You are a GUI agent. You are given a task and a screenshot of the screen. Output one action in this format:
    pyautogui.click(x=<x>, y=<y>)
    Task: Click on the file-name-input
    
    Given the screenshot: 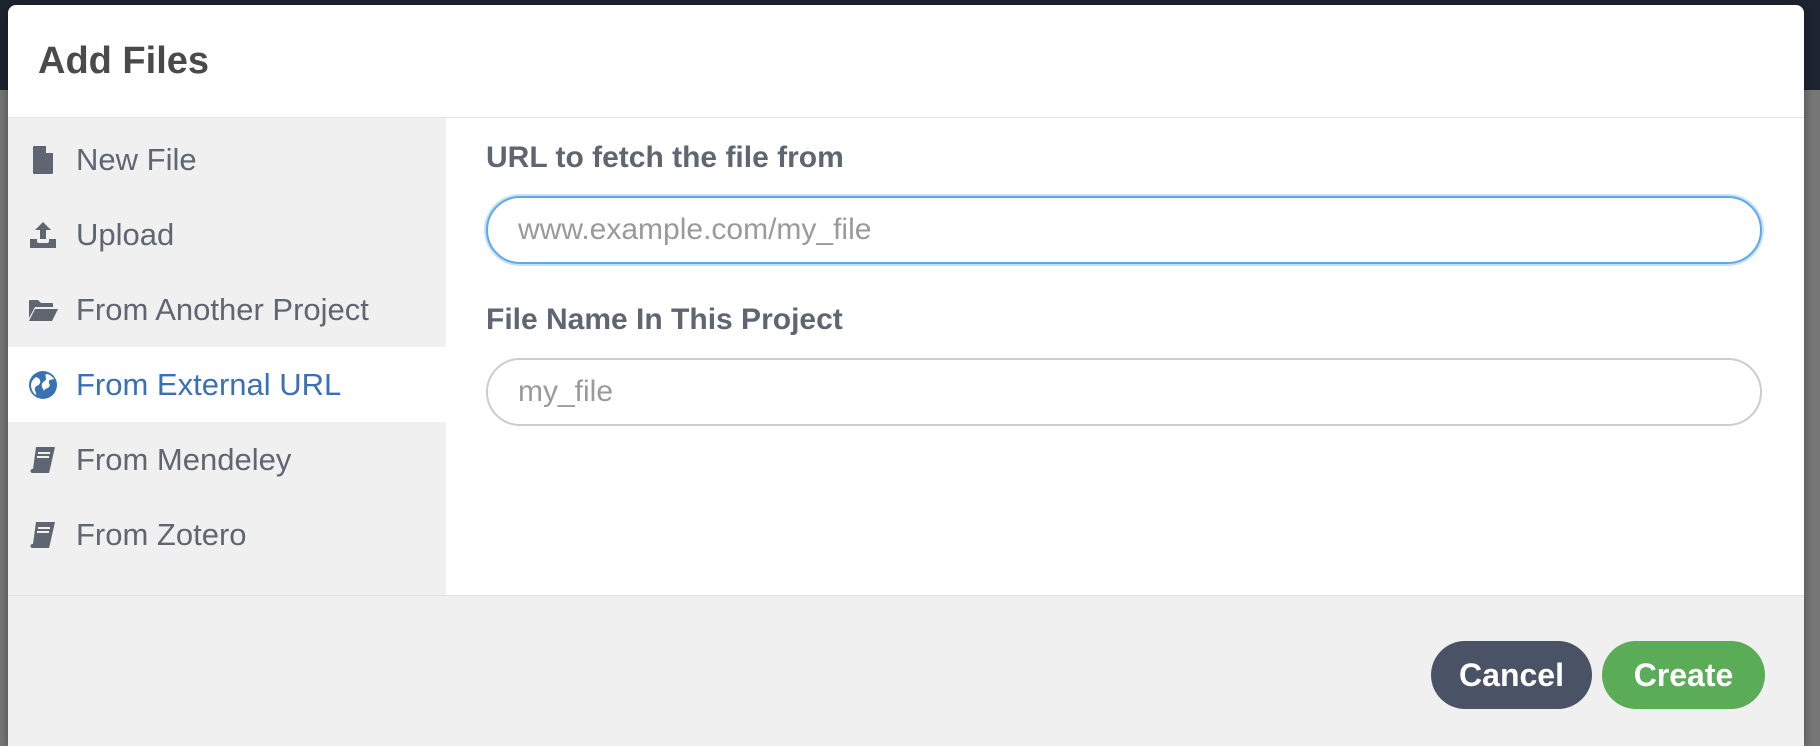 What is the action you would take?
    pyautogui.click(x=1124, y=392)
    